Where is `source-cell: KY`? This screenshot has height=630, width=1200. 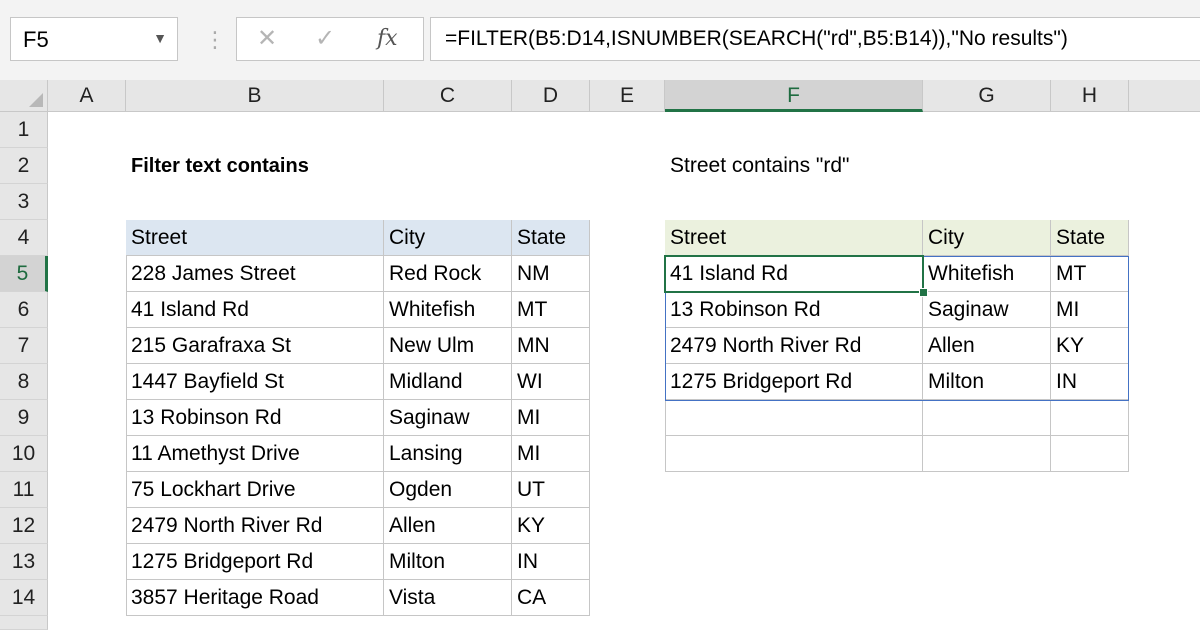
source-cell: KY is located at coordinates (551, 526).